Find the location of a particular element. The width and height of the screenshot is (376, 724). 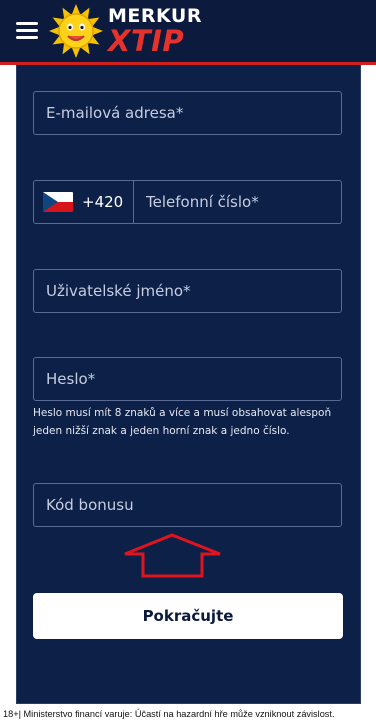

red-up-arrow-icon is located at coordinates (172, 555).